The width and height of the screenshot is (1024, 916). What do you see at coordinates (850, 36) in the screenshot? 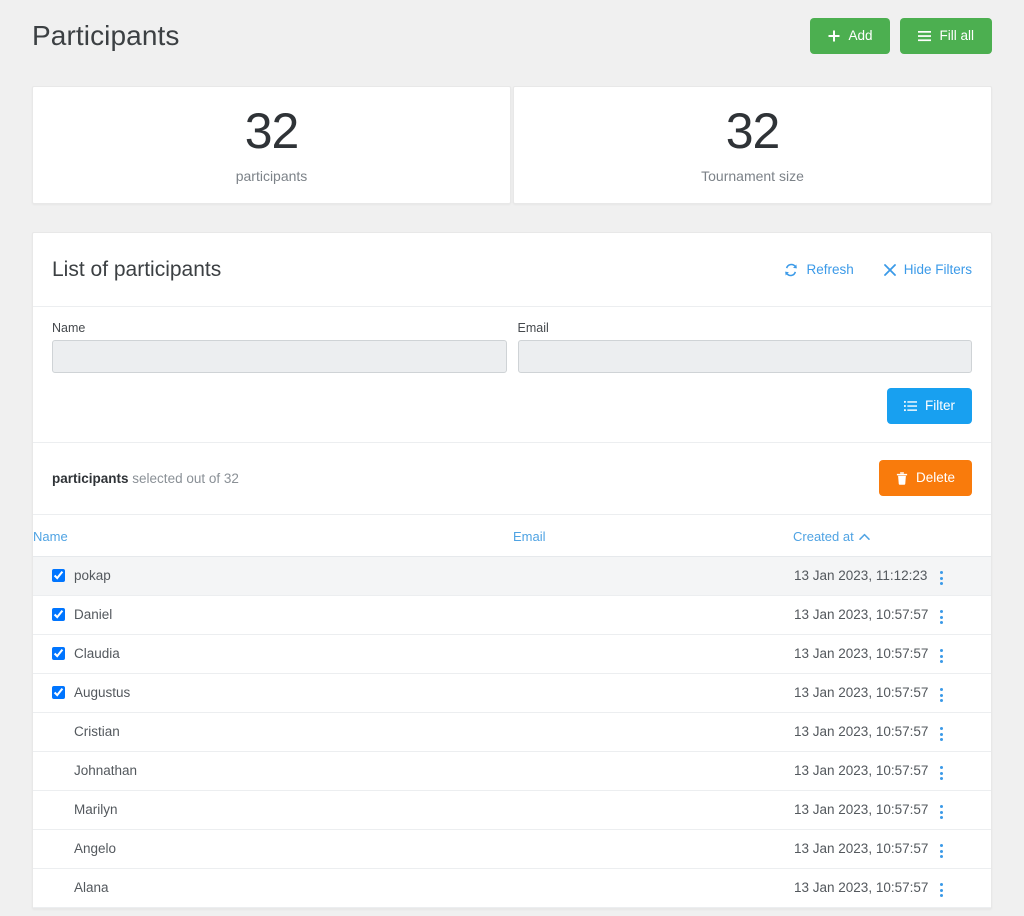
I see `add-button: Add` at bounding box center [850, 36].